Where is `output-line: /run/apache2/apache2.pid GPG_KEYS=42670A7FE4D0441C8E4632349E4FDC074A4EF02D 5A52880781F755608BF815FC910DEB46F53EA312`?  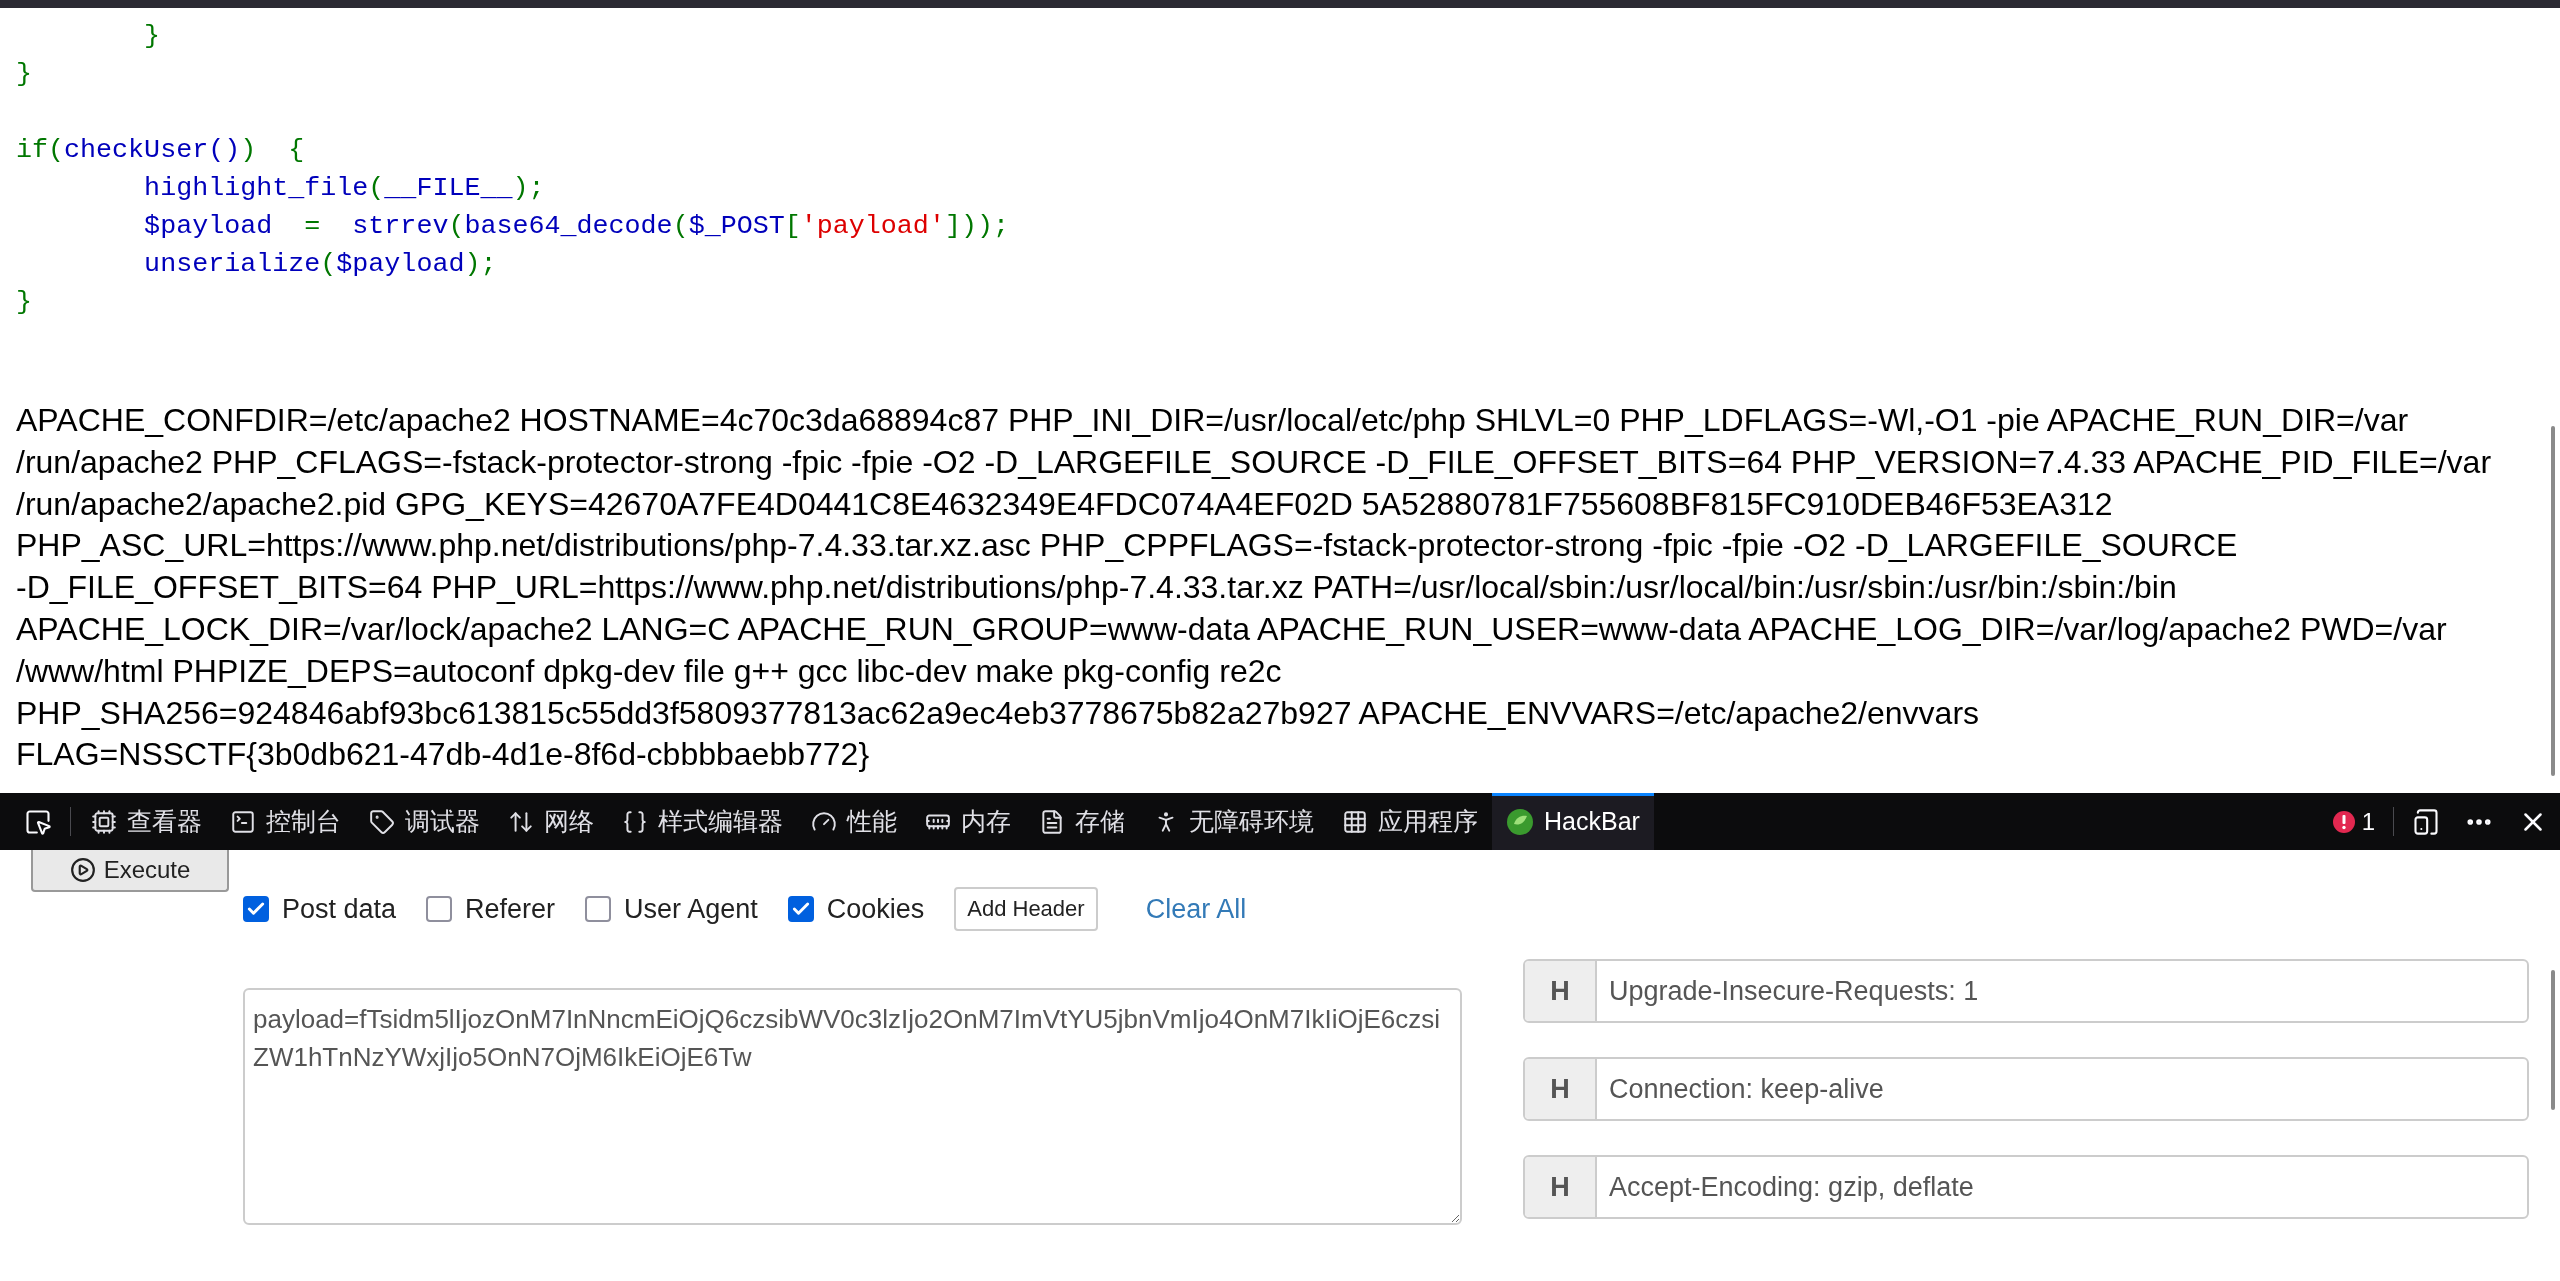
output-line: /run/apache2/apache2.pid GPG_KEYS=42670A7FE4D0441C8E4632349E4FDC074A4EF02D 5A52880781F755608BF815FC910DEB46F53EA312 is located at coordinates (1065, 504).